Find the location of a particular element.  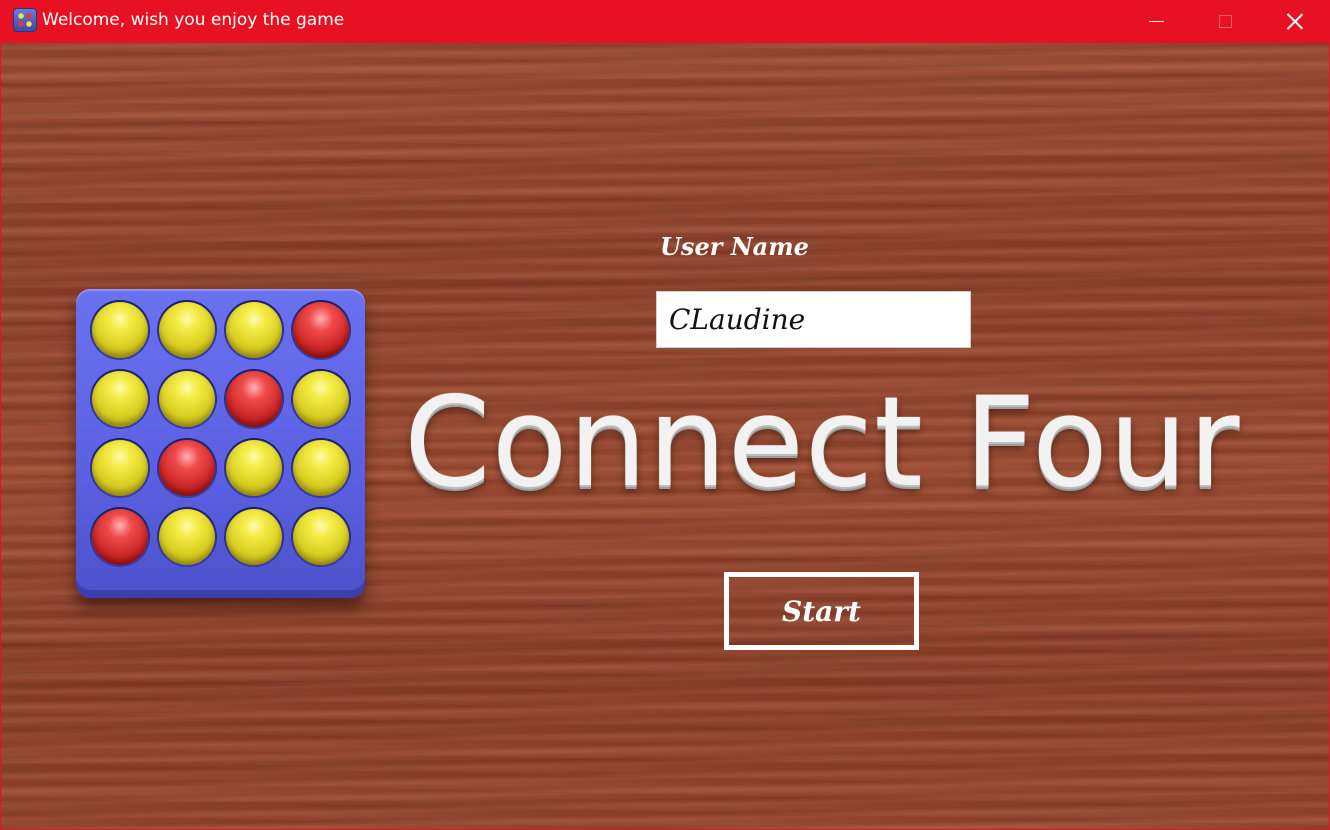

maximize-button is located at coordinates (1225, 21).